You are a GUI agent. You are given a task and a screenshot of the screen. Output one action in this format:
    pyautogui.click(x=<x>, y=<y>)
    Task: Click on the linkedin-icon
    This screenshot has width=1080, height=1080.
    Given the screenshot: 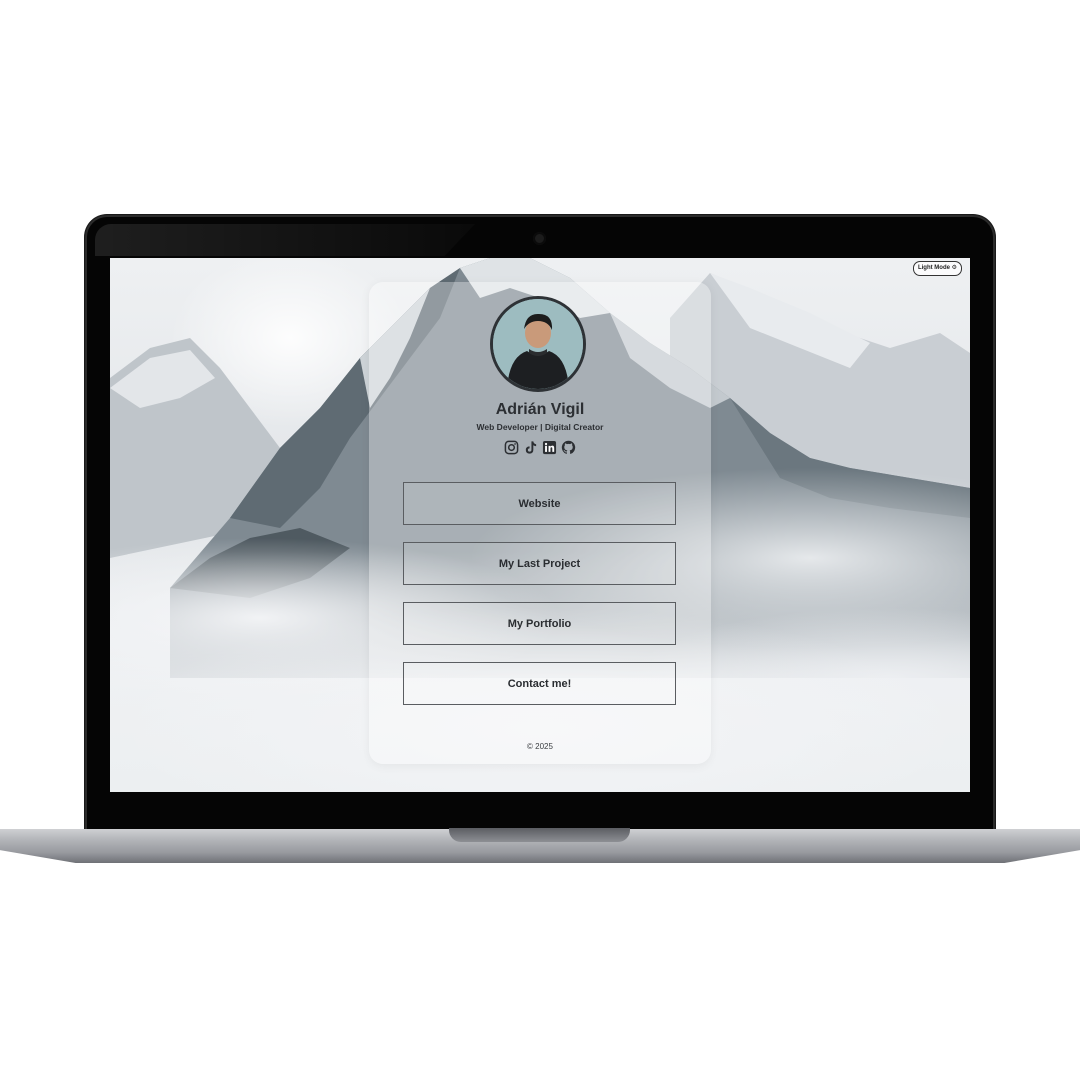 What is the action you would take?
    pyautogui.click(x=549, y=447)
    